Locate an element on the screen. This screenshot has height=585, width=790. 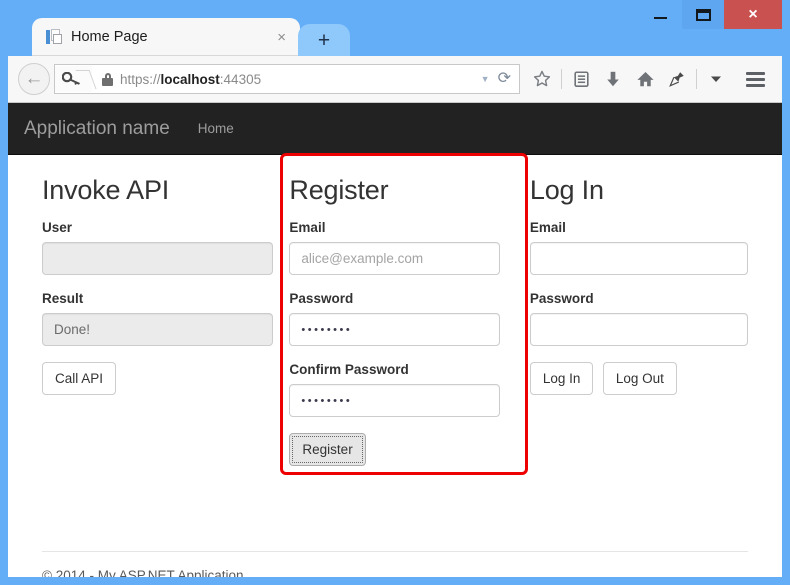
register-title: Register is located at coordinates (339, 190).